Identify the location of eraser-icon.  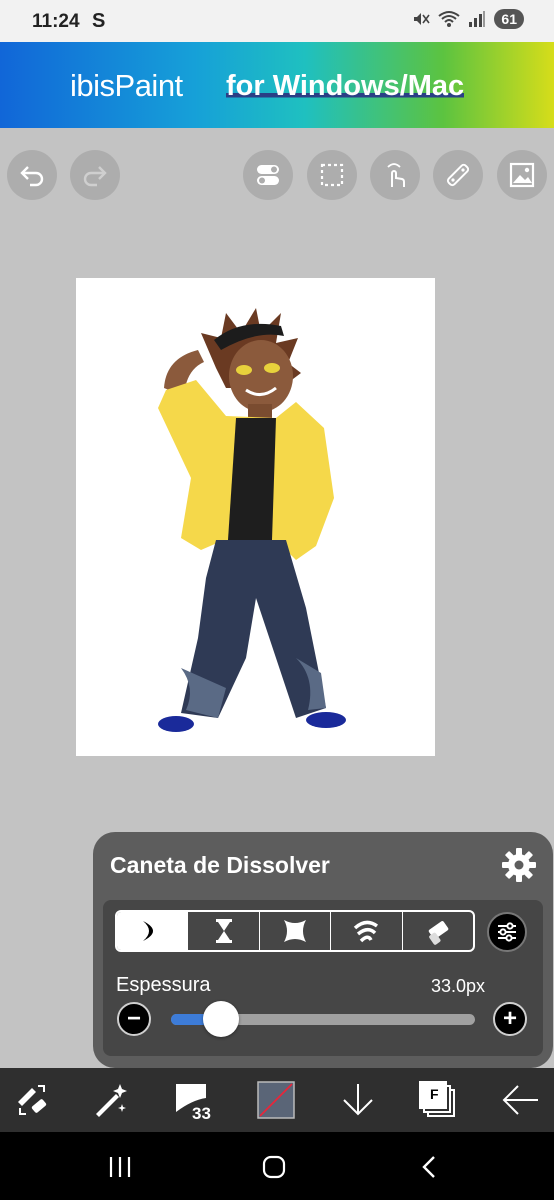
(438, 933).